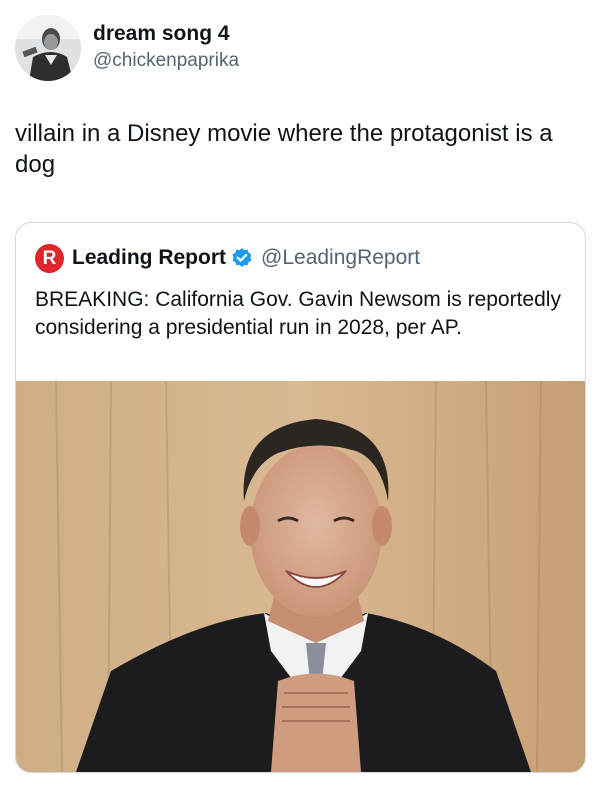  I want to click on avatar, so click(48, 48).